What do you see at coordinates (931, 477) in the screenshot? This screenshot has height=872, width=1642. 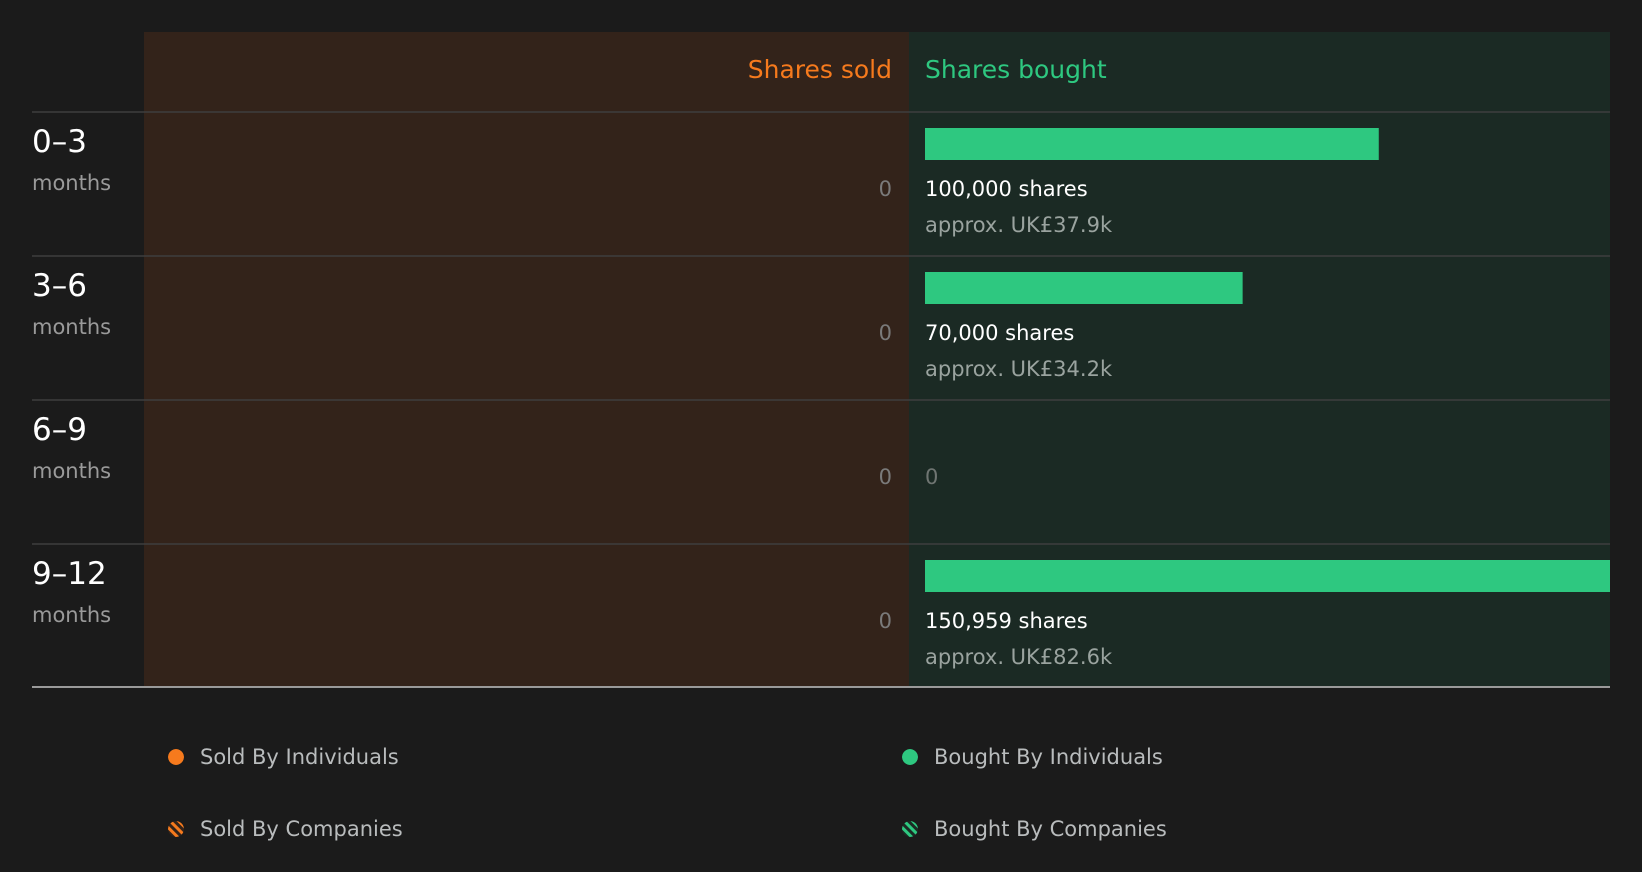 I see `bought-zero-label: 0` at bounding box center [931, 477].